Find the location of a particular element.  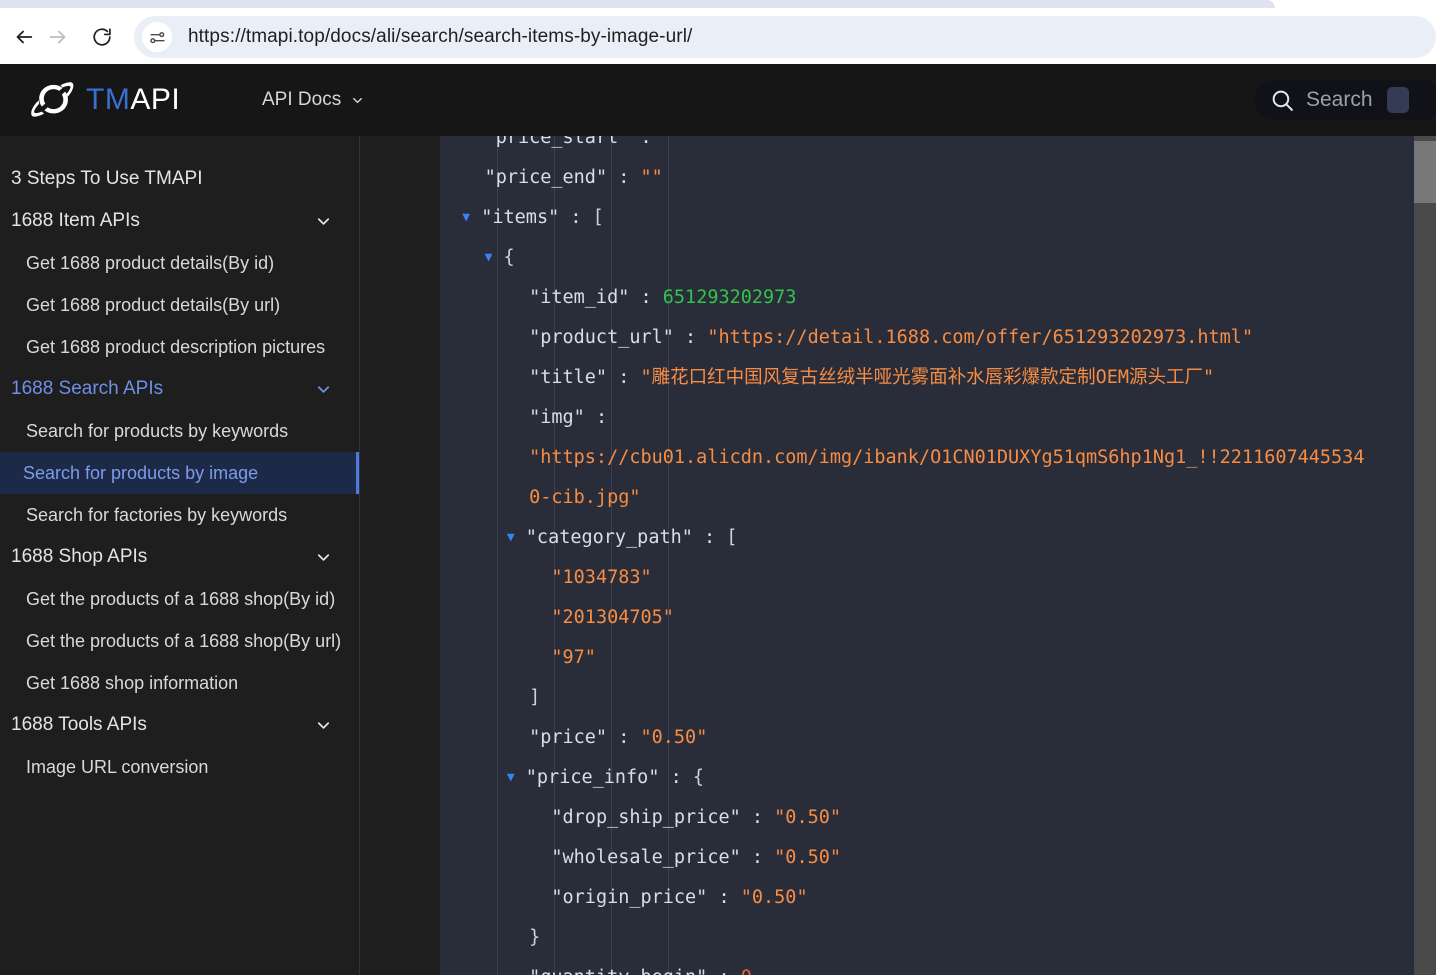

sidebar-item-get-1688-product-description-pictures: Get 1688 product description pictures is located at coordinates (179, 347).